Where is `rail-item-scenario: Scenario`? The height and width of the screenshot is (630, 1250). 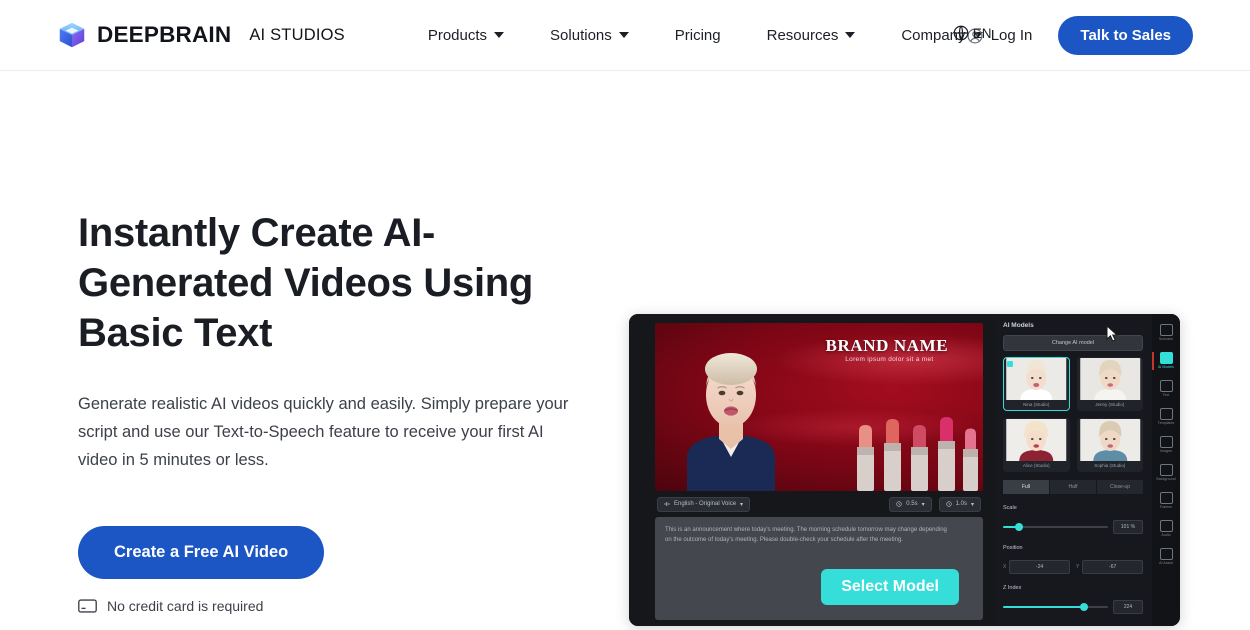
rail-item-scenario: Scenario is located at coordinates (1166, 333).